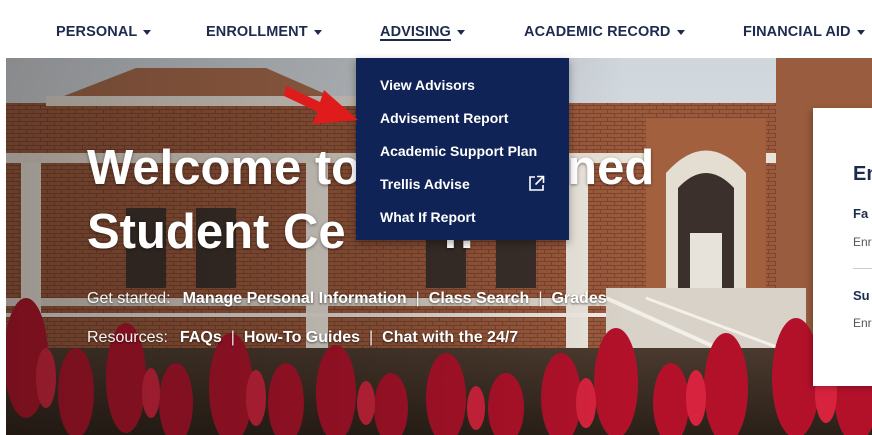 Image resolution: width=872 pixels, height=435 pixels. What do you see at coordinates (578, 299) in the screenshot?
I see `link-grades: Grades` at bounding box center [578, 299].